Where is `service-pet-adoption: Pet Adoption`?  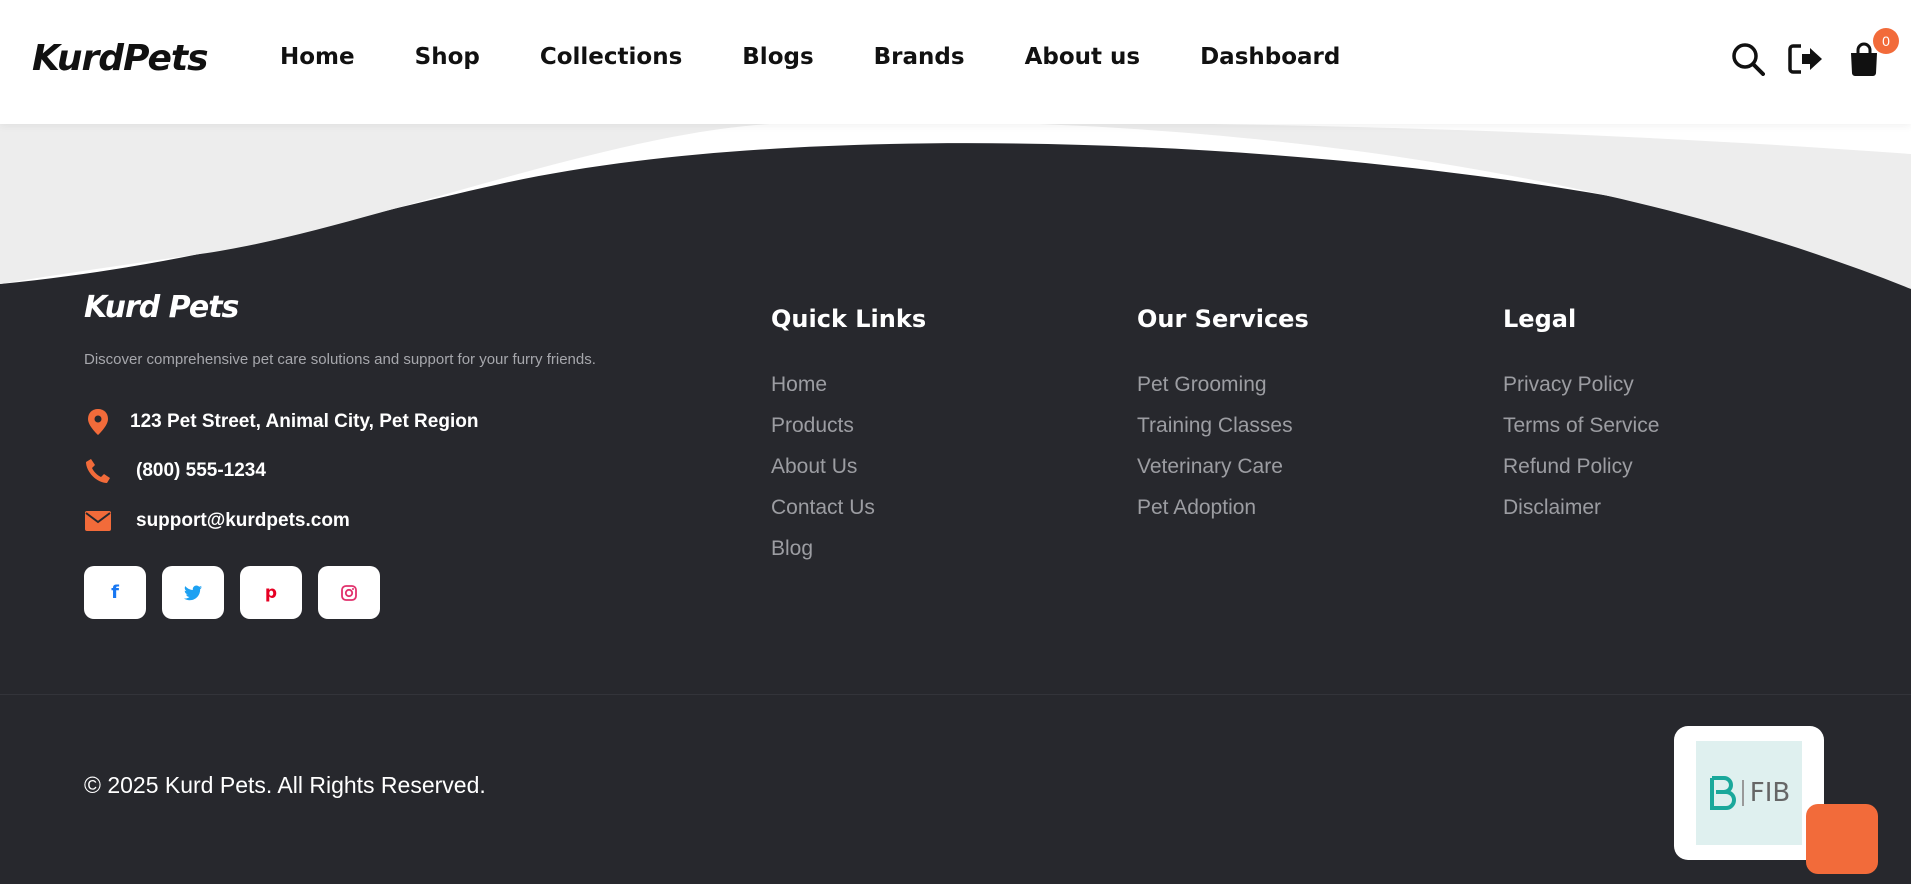
service-pet-adoption: Pet Adoption is located at coordinates (1223, 516).